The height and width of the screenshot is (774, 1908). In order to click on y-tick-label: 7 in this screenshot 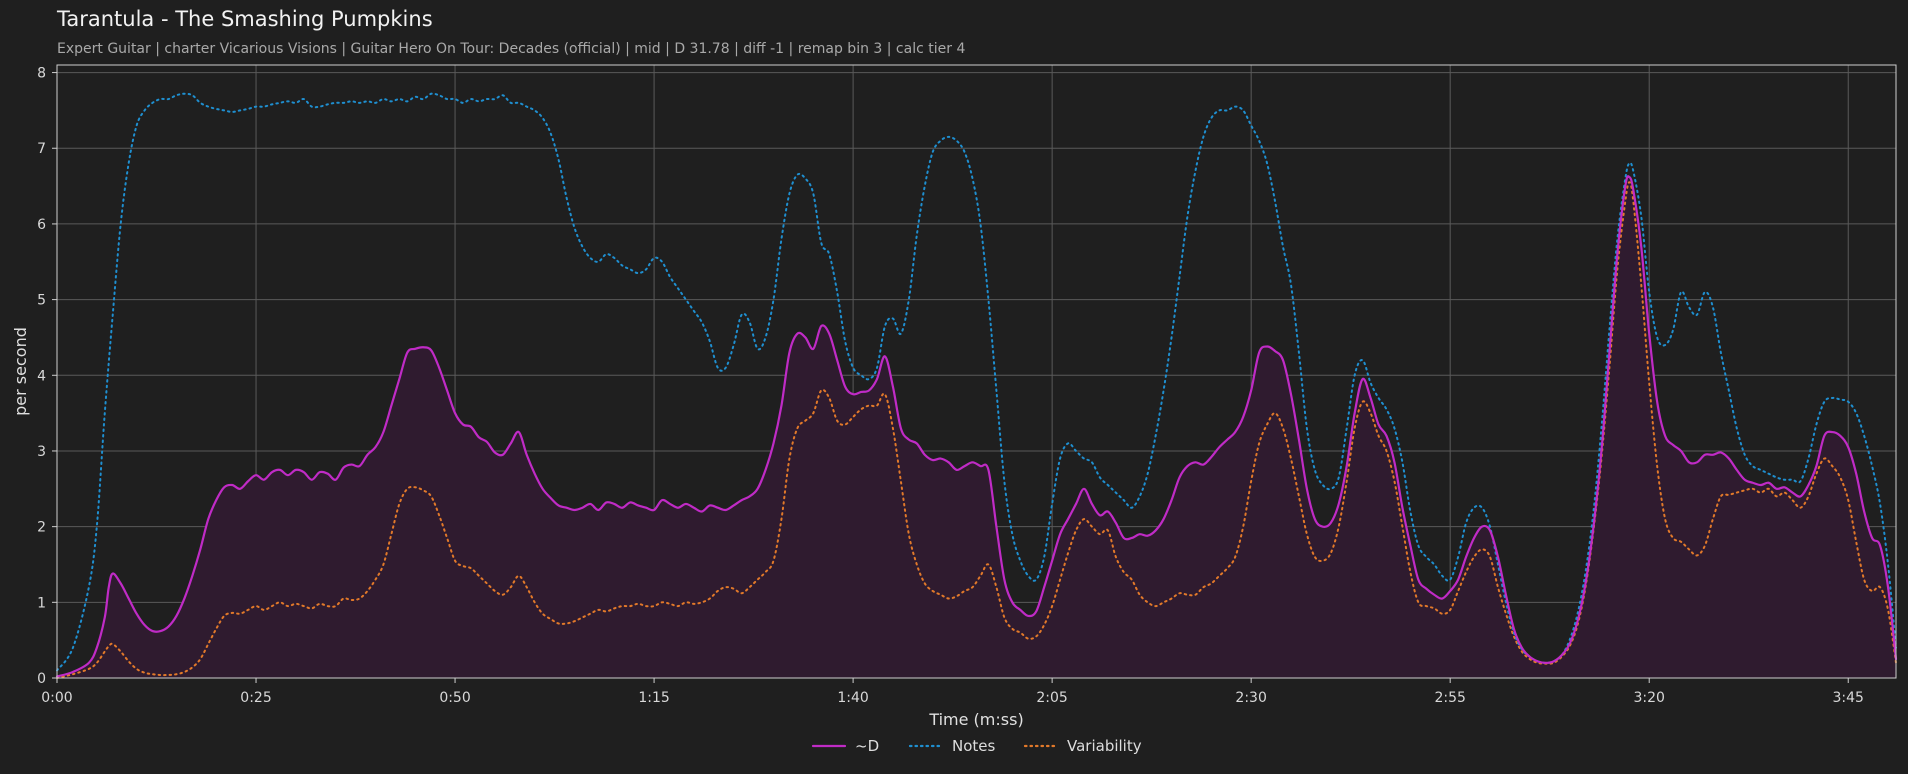, I will do `click(41, 149)`.